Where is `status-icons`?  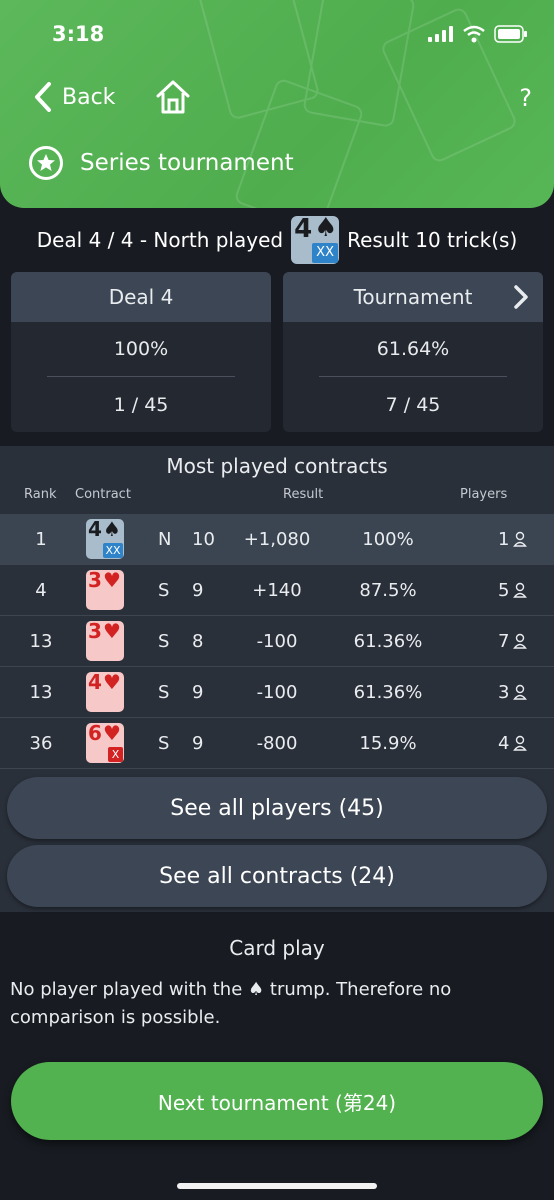 status-icons is located at coordinates (478, 34).